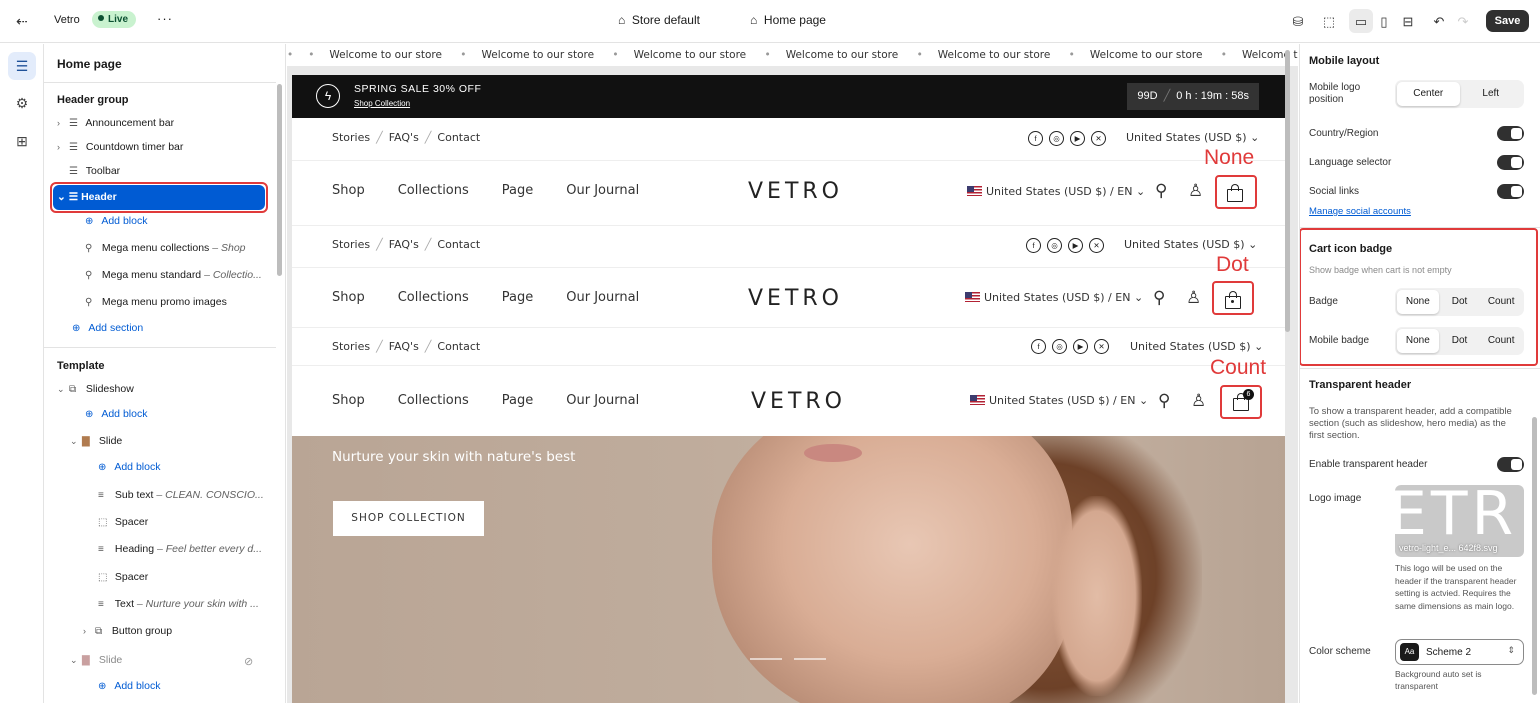 Image resolution: width=1540 pixels, height=703 pixels. I want to click on option-left: Left, so click(1491, 94).